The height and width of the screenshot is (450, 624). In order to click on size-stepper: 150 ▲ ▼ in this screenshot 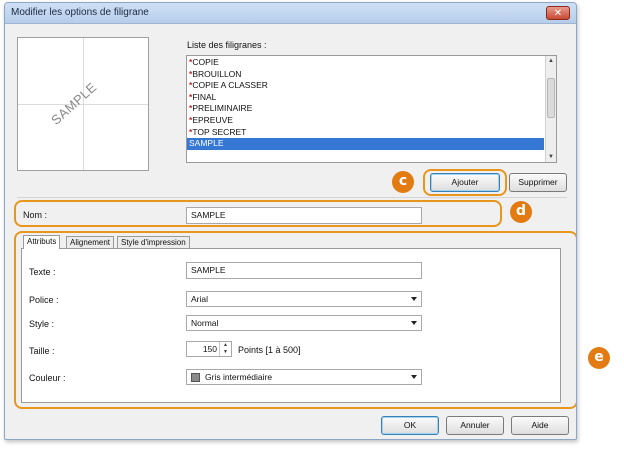, I will do `click(209, 349)`.